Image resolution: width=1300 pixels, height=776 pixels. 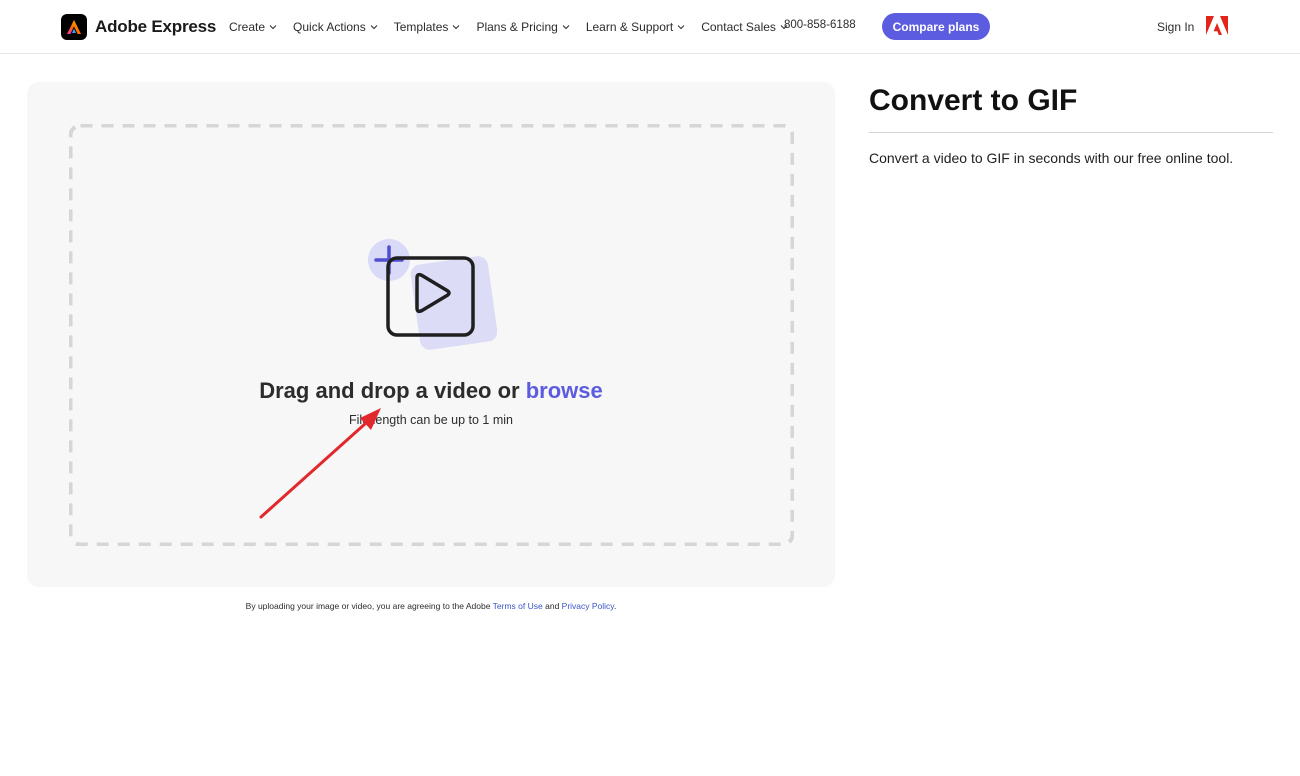 I want to click on legal-middle: and, so click(x=552, y=606).